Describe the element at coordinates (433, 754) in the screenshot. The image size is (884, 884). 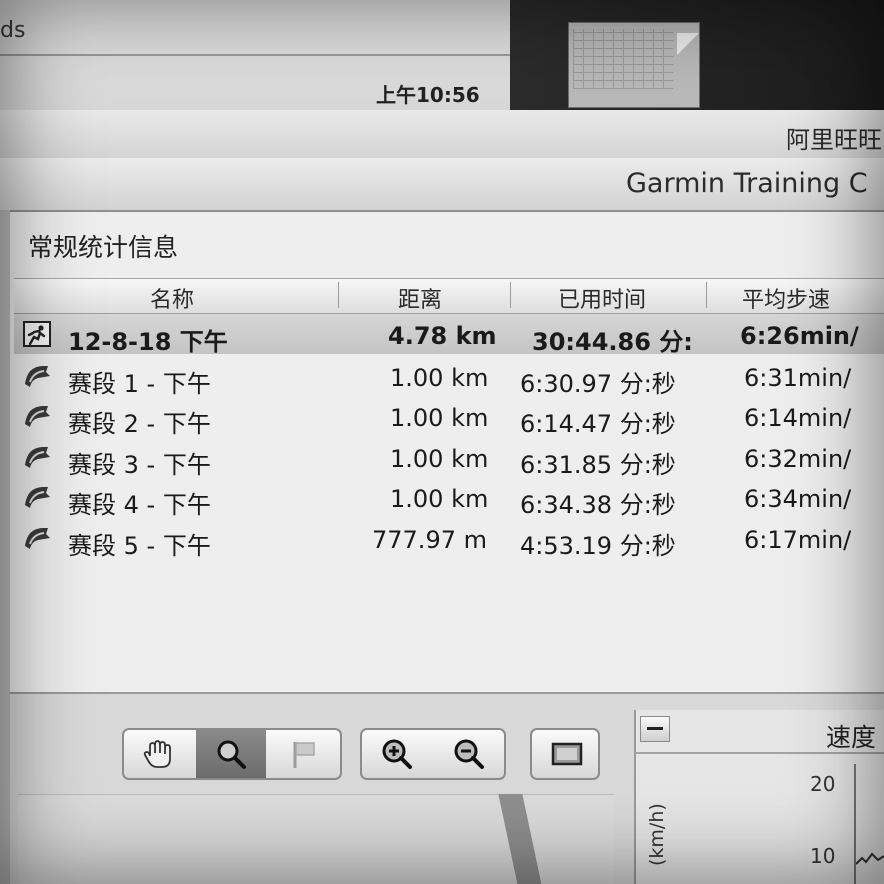
I see `zoom-group` at that location.